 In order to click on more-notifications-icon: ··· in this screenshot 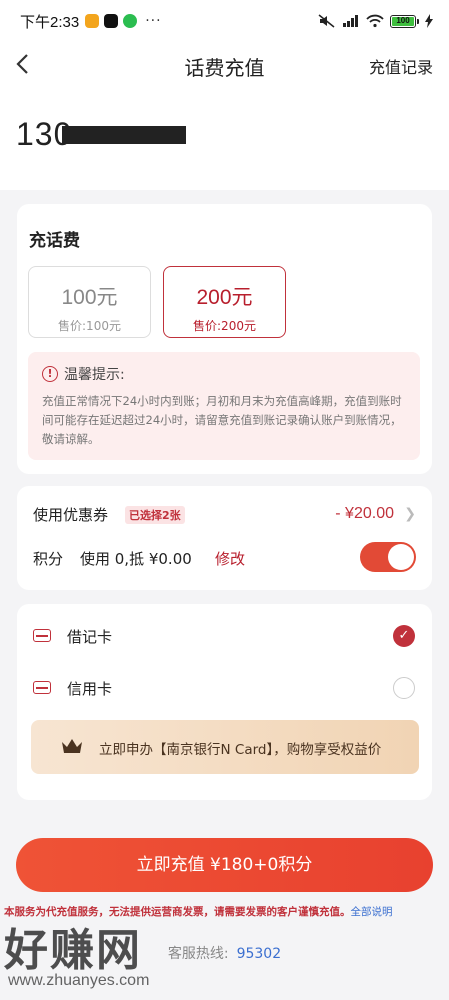, I will do `click(153, 21)`.